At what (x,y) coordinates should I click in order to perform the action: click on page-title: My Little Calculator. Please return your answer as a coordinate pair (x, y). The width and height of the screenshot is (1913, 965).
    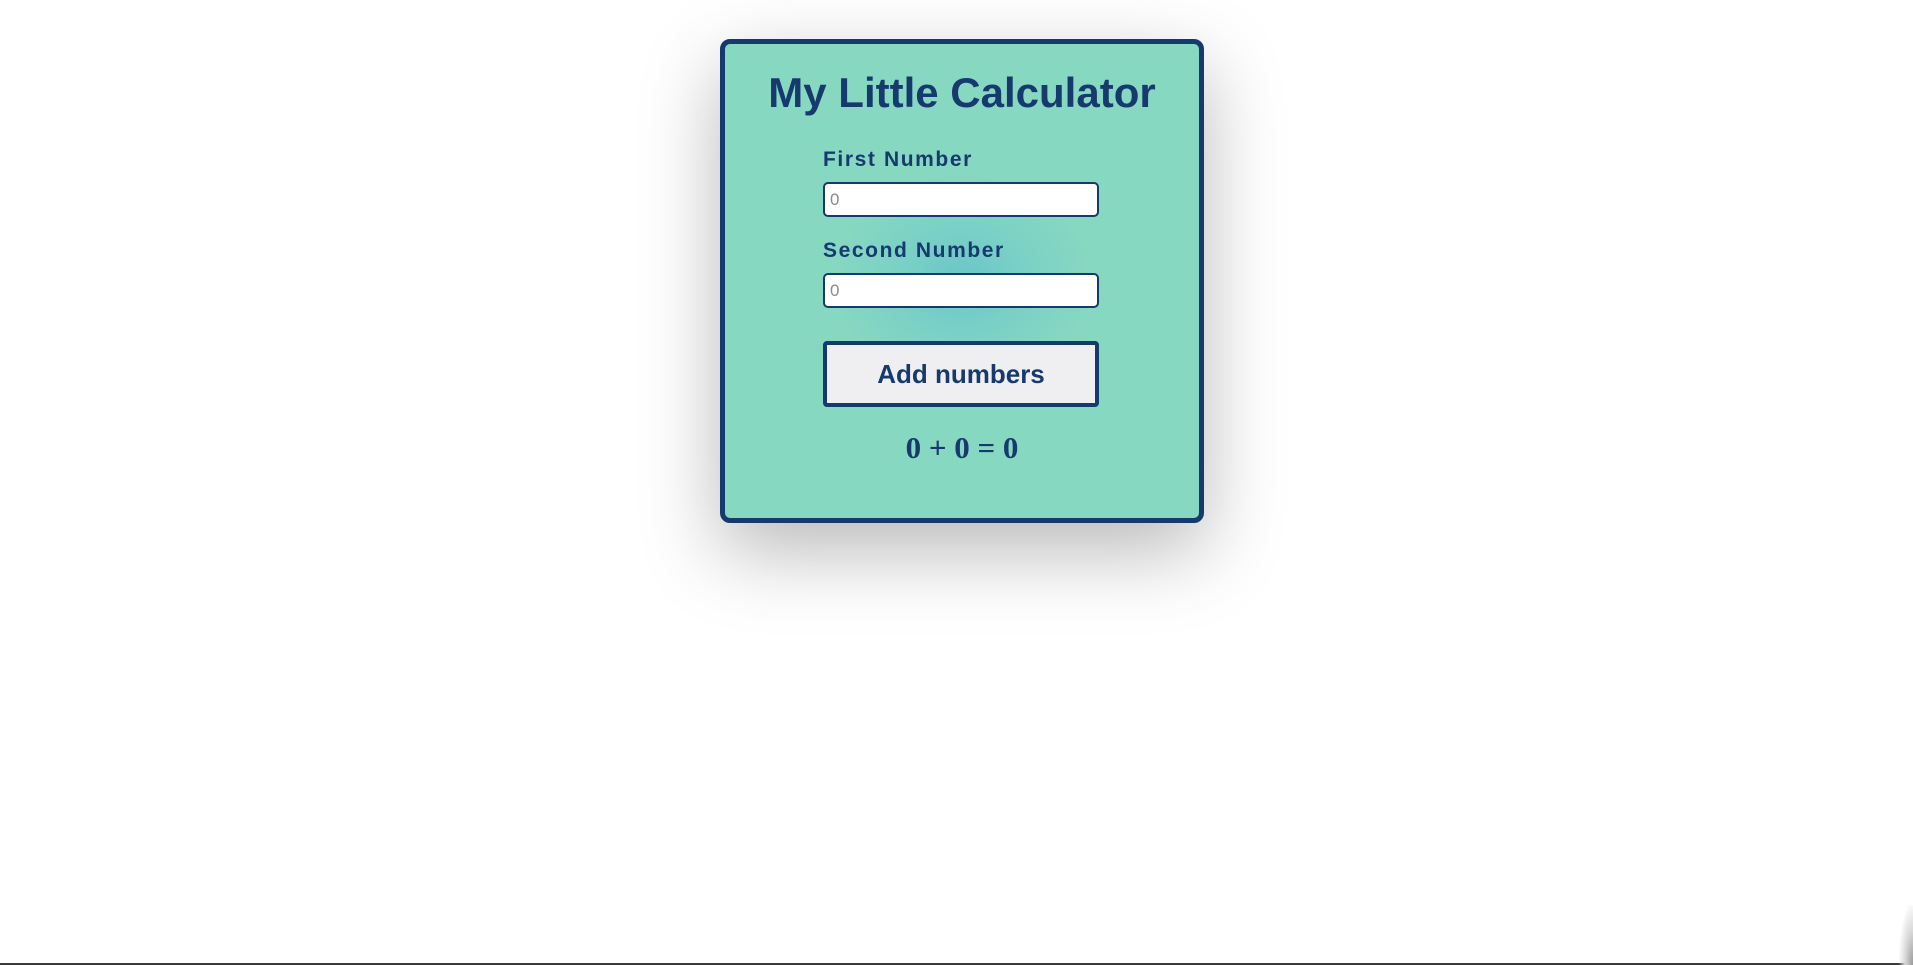
    Looking at the image, I should click on (962, 92).